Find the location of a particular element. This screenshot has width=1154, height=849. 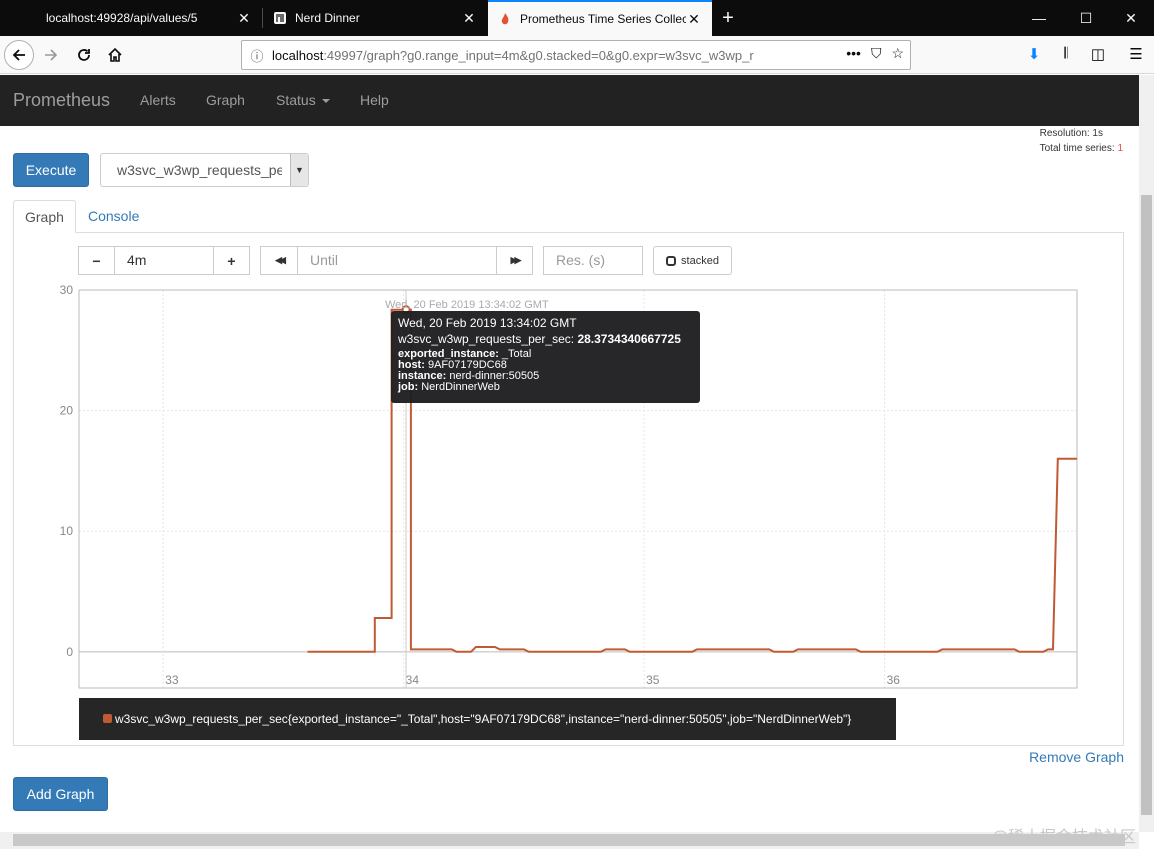

tab-title: localhost:49928/api/values/5 is located at coordinates (122, 18).